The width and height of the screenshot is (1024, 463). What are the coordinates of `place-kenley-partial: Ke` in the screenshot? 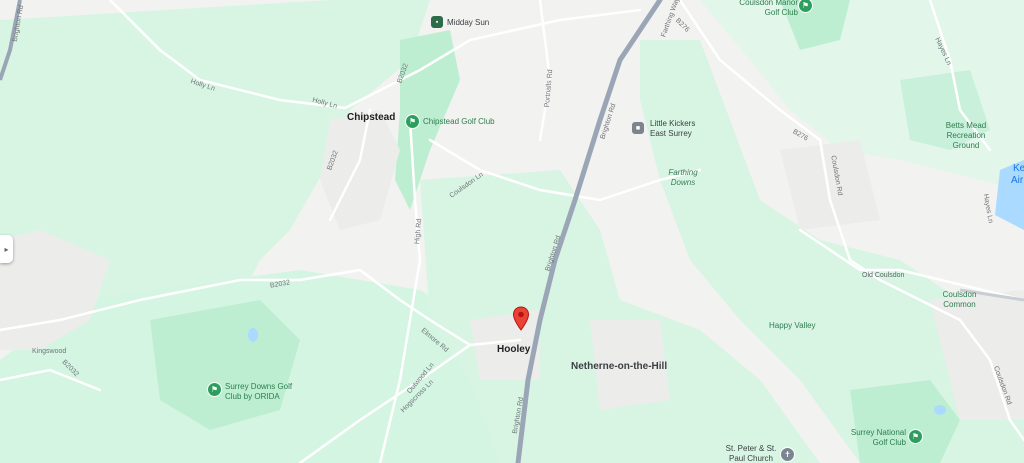 It's located at (1018, 168).